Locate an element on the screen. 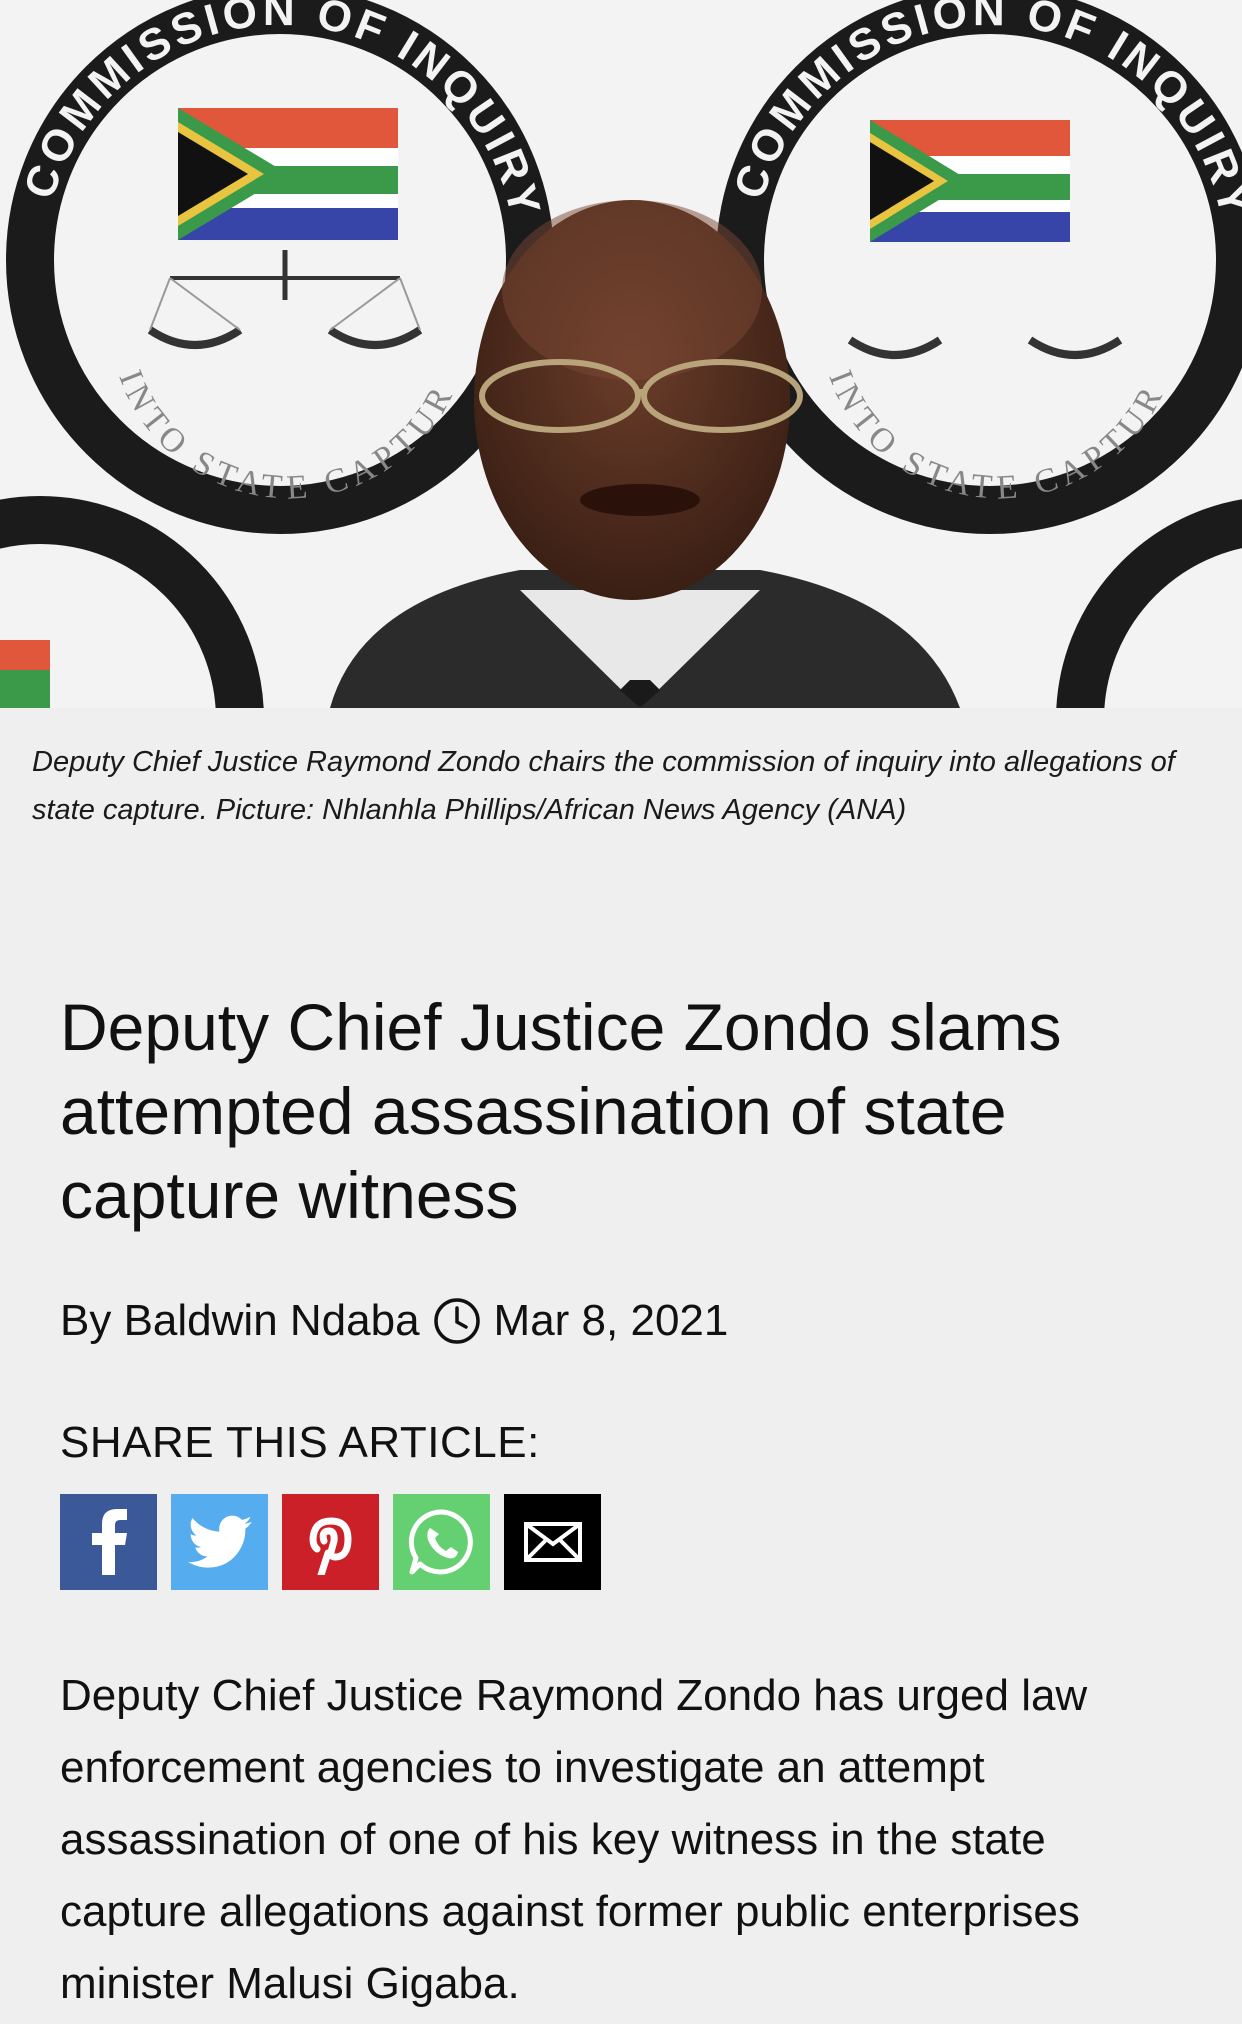 This screenshot has height=2024, width=1242. email-icon is located at coordinates (552, 1542).